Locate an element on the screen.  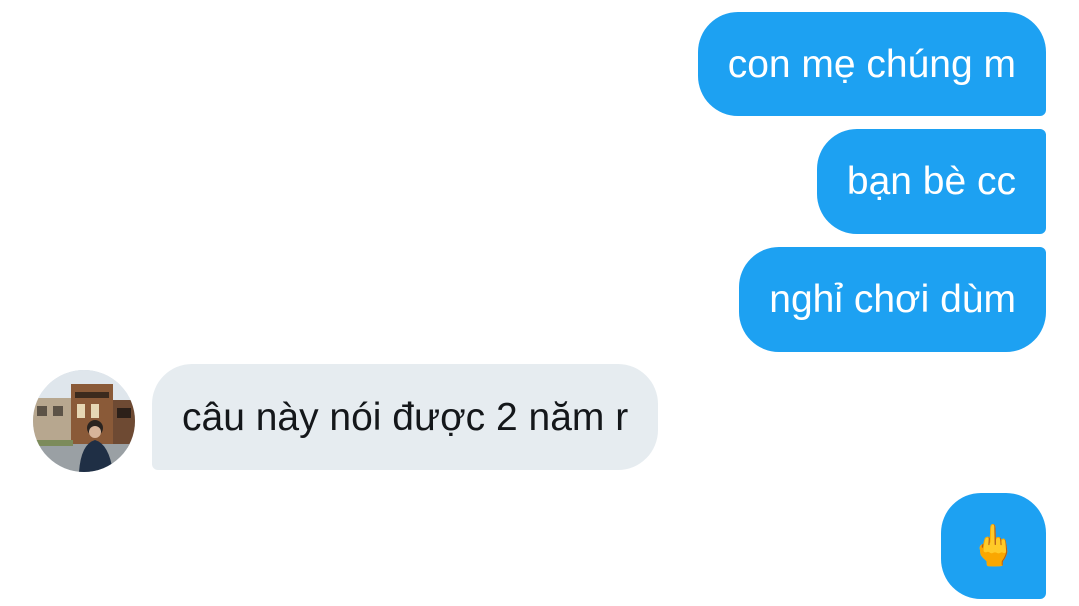
message-bubble-outgoing: bạn bè cc is located at coordinates (931, 181).